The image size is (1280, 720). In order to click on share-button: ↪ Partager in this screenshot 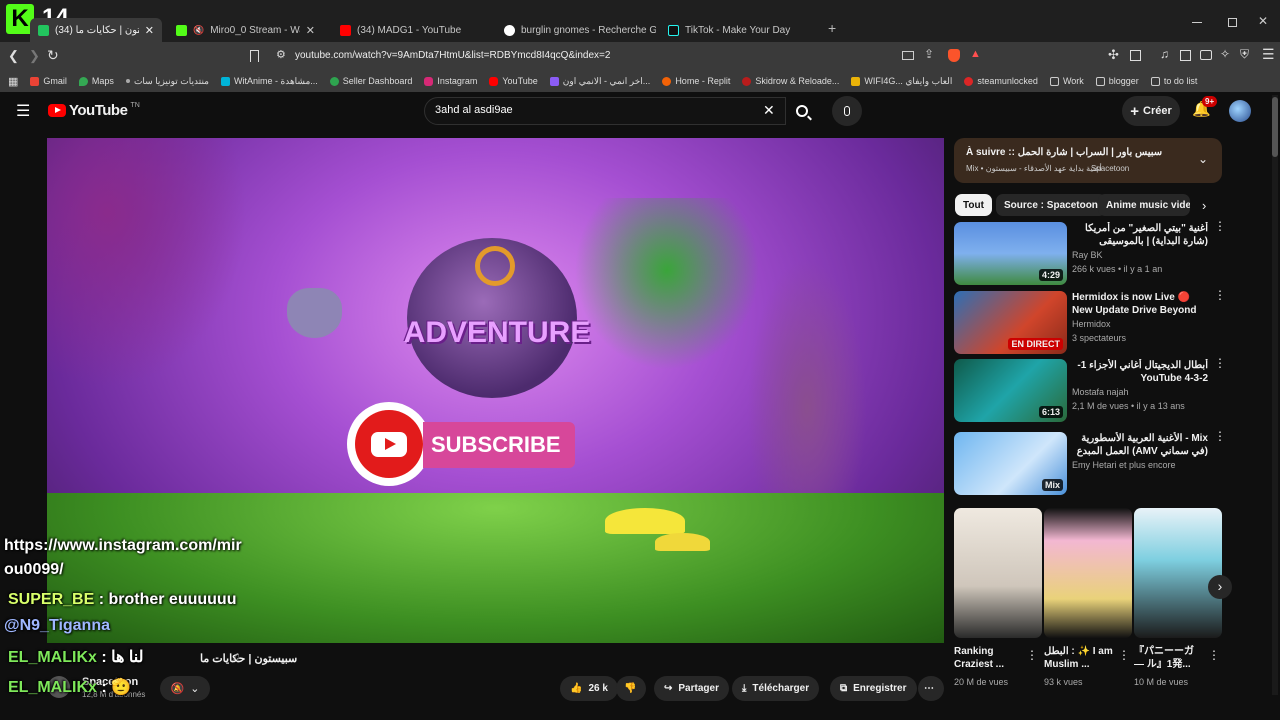, I will do `click(691, 688)`.